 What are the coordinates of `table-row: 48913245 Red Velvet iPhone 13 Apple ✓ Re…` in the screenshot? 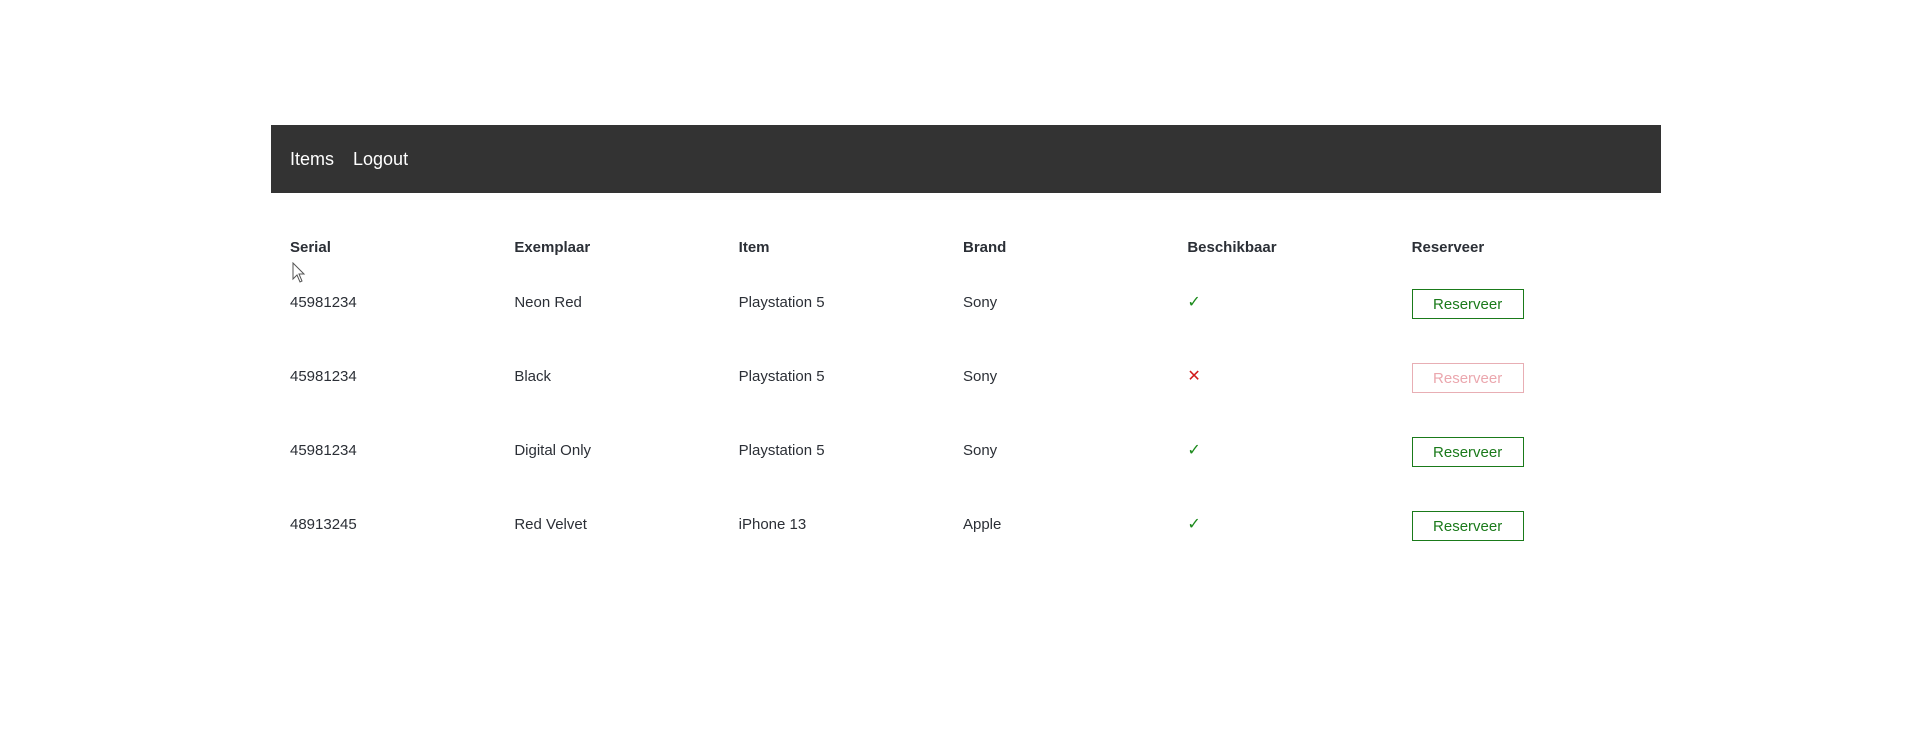 It's located at (963, 524).